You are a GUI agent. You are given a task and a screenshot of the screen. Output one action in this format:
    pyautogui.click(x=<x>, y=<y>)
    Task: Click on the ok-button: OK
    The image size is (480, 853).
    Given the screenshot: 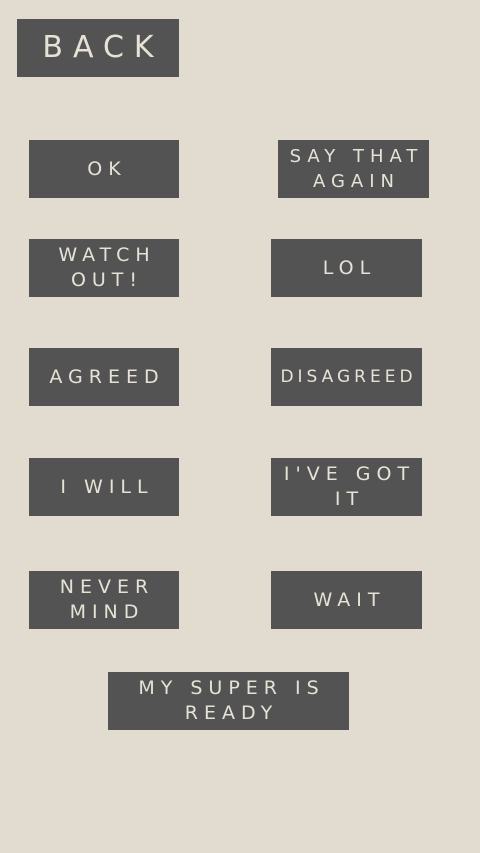 What is the action you would take?
    pyautogui.click(x=104, y=169)
    